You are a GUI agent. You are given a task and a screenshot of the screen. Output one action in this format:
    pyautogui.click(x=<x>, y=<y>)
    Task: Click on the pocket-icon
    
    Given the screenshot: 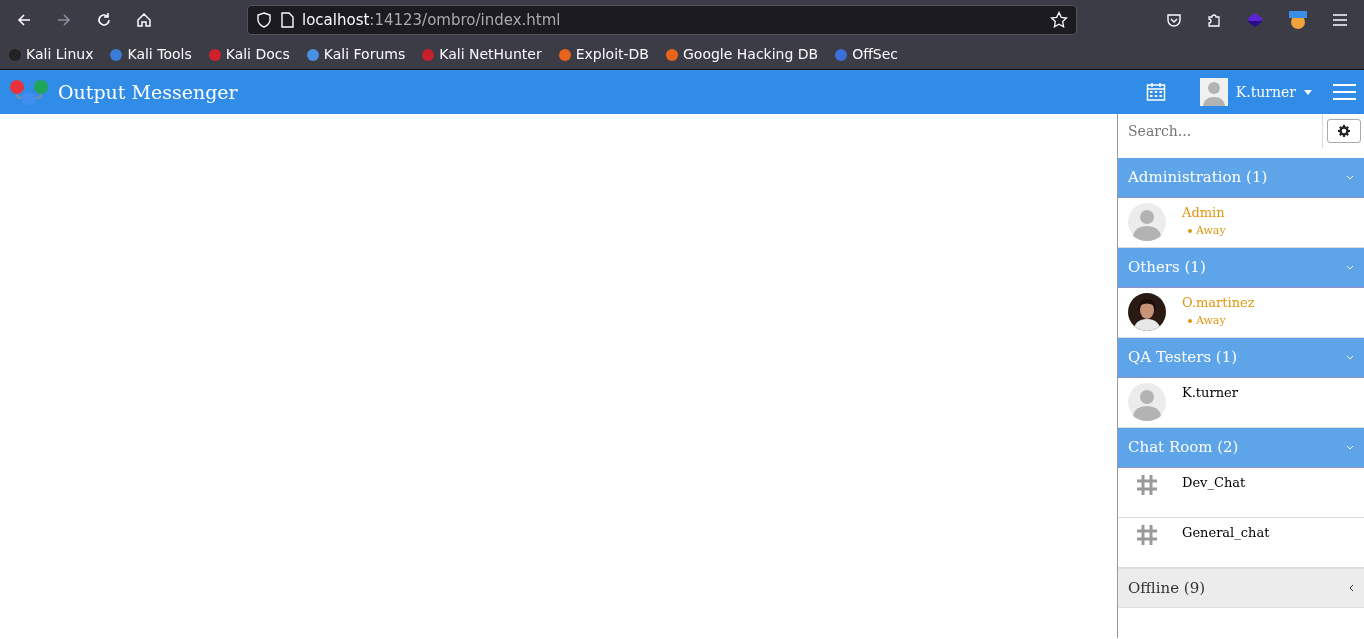 What is the action you would take?
    pyautogui.click(x=1174, y=20)
    